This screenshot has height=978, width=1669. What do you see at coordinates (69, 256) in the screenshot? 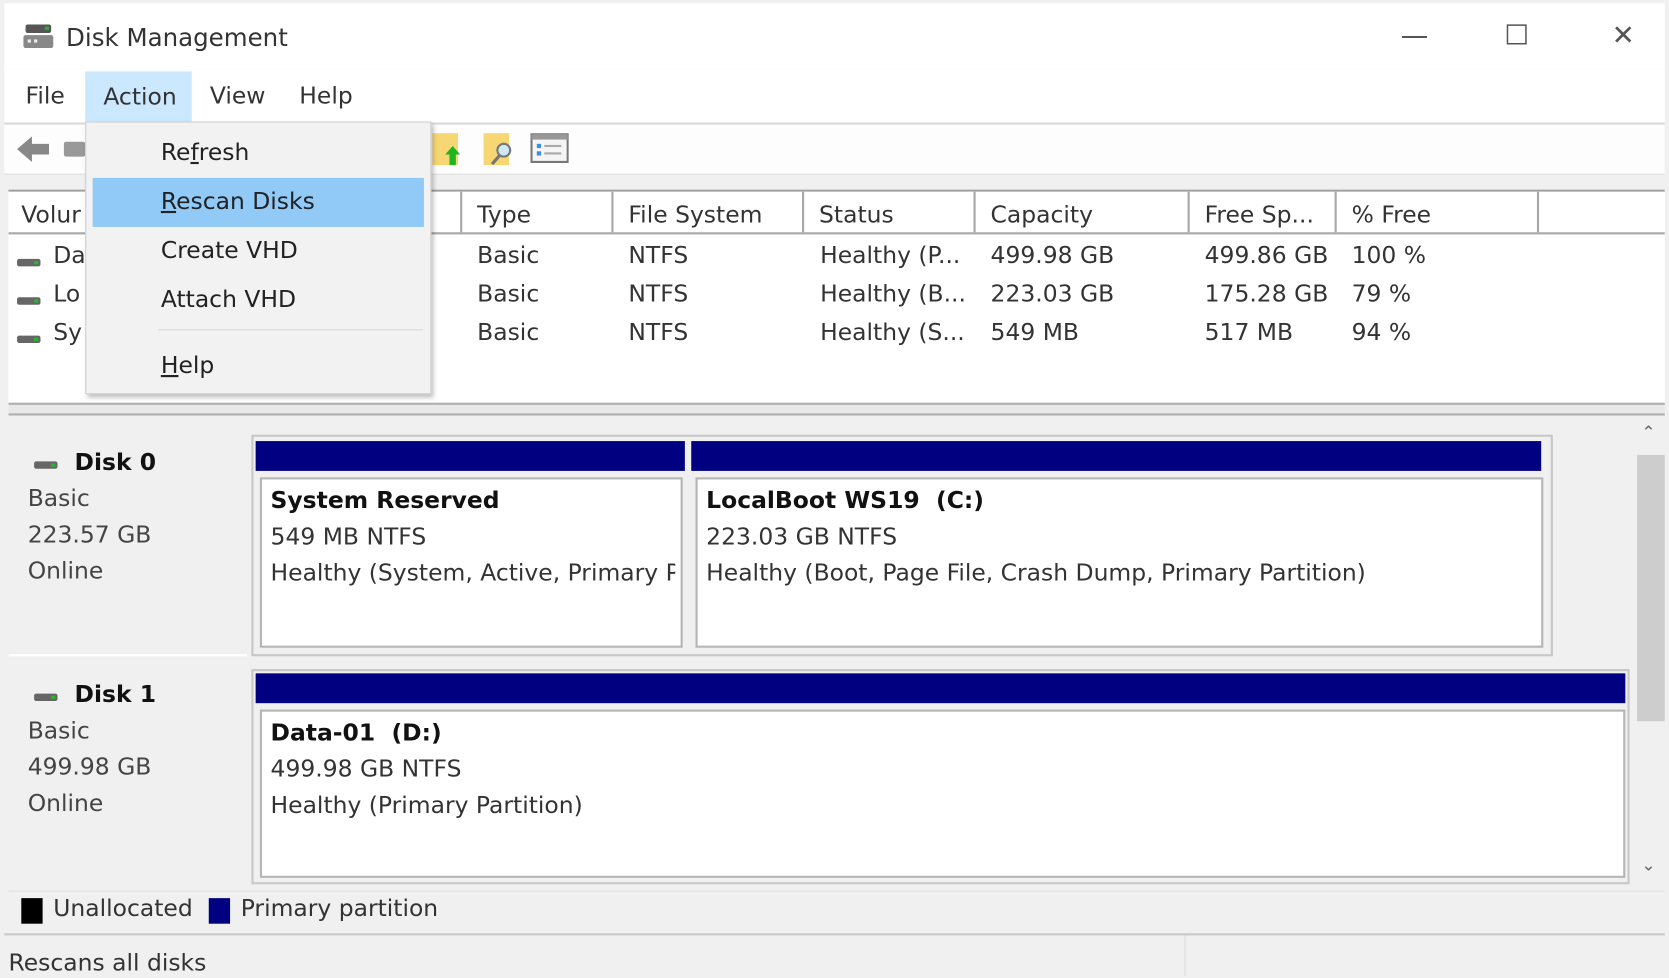
I see `volume-name: Da` at bounding box center [69, 256].